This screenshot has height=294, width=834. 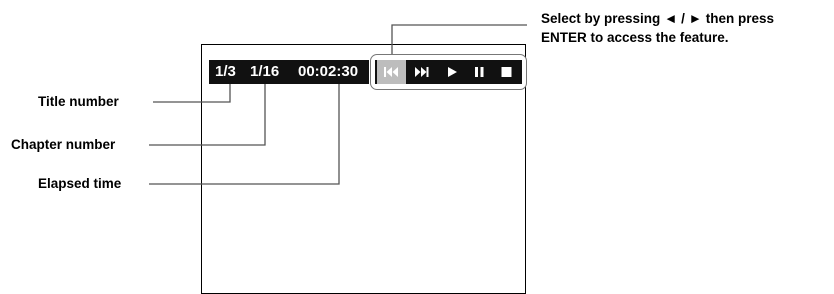 I want to click on play-icon, so click(x=452, y=72).